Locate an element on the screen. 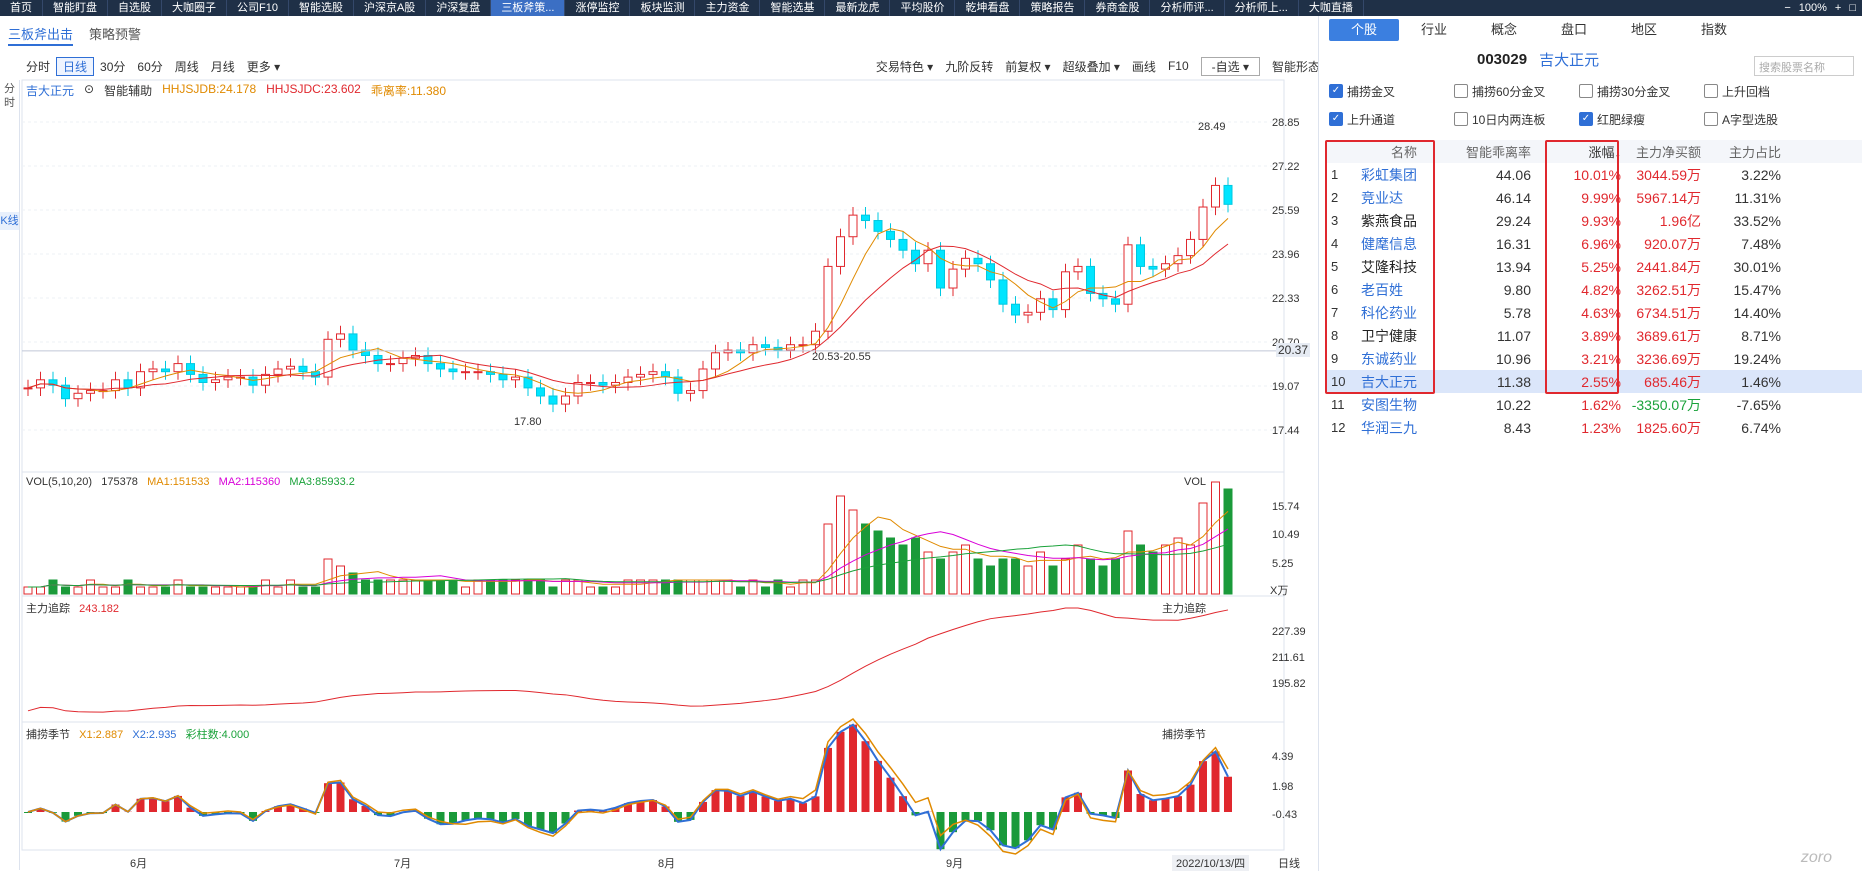 This screenshot has width=1862, height=871. filter-item: 捕捞30分金叉 is located at coordinates (1641, 91).